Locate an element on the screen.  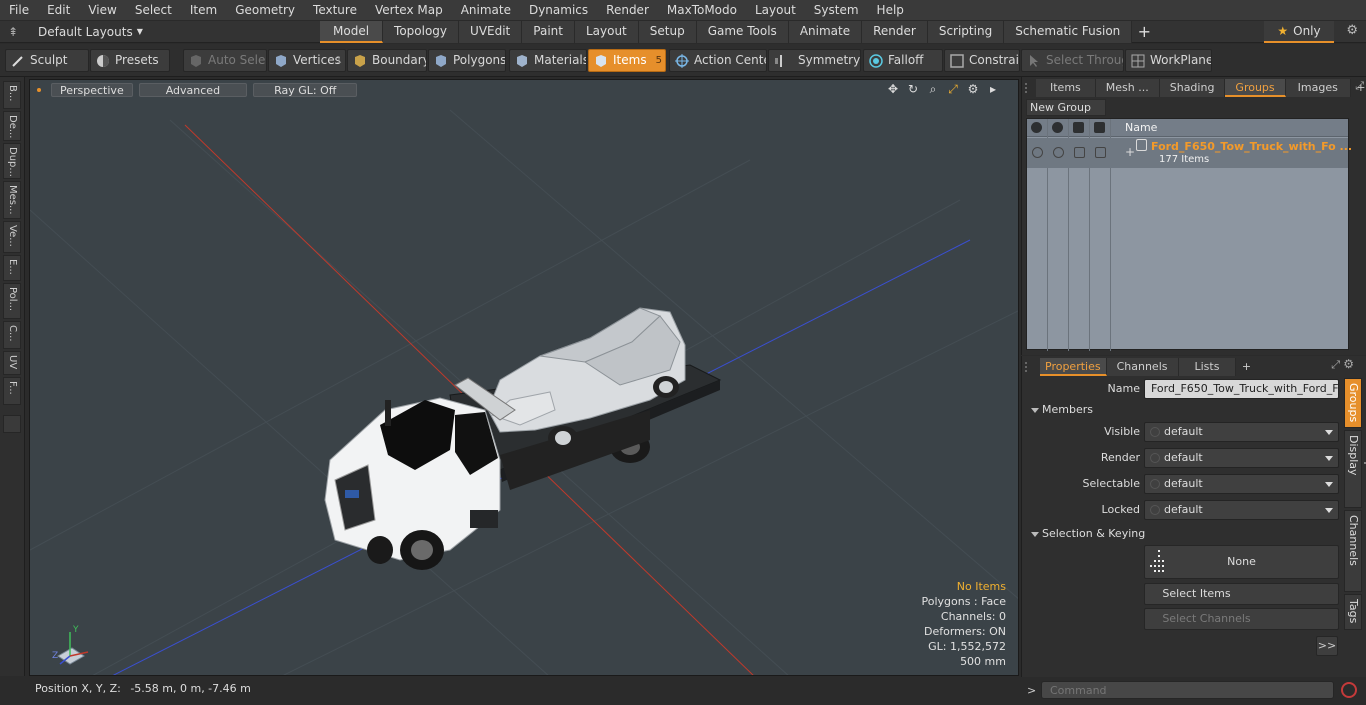
menu-layout: Layout is located at coordinates (775, 10).